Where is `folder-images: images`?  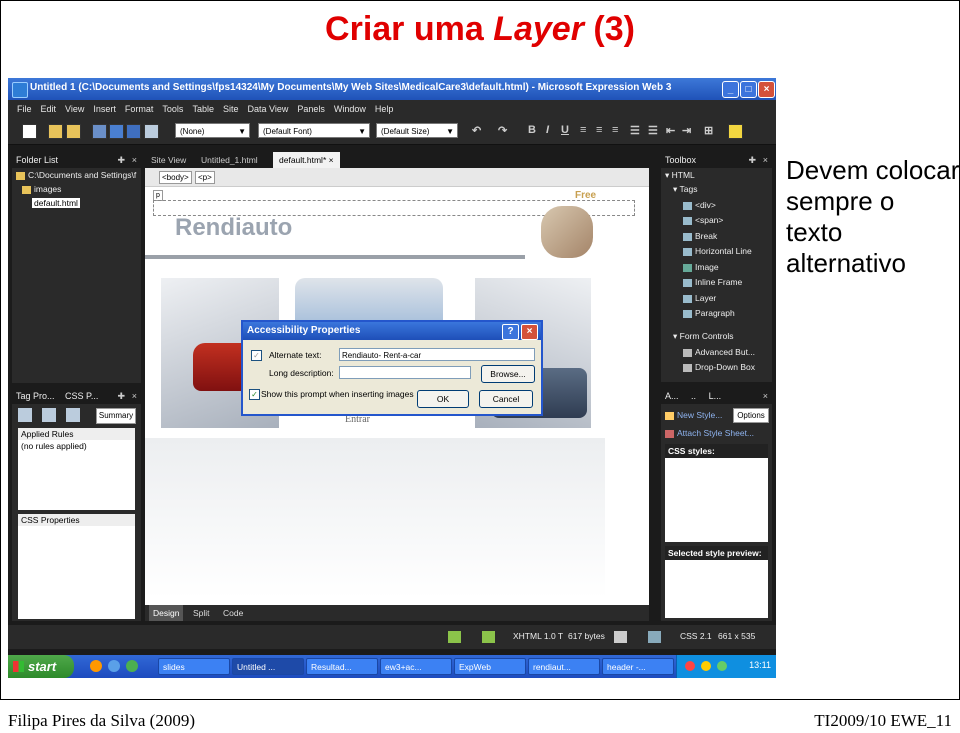
folder-images: images is located at coordinates (41, 189).